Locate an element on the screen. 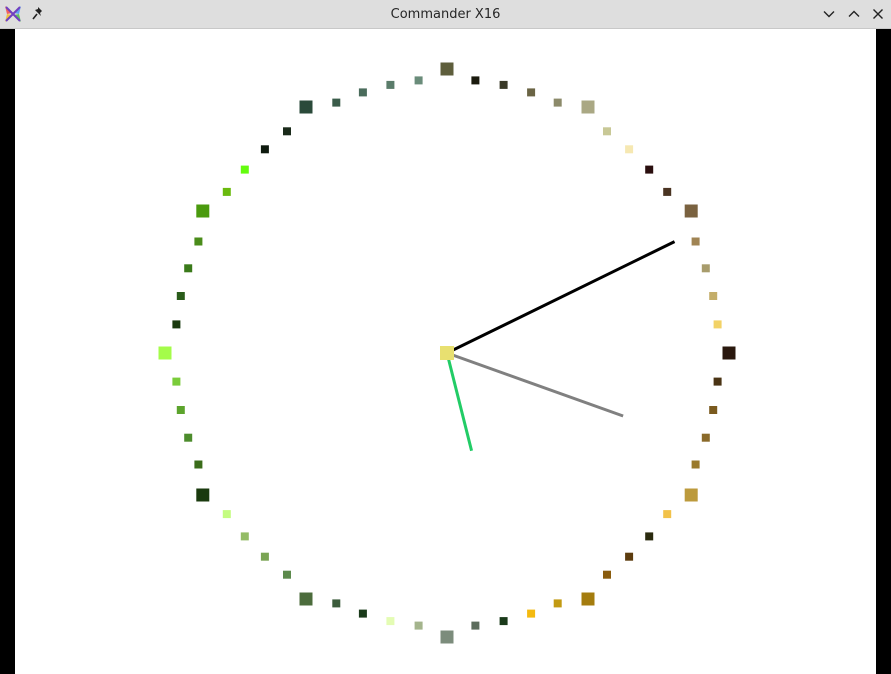 This screenshot has height=674, width=891. window-title: Commander X16 is located at coordinates (445, 14).